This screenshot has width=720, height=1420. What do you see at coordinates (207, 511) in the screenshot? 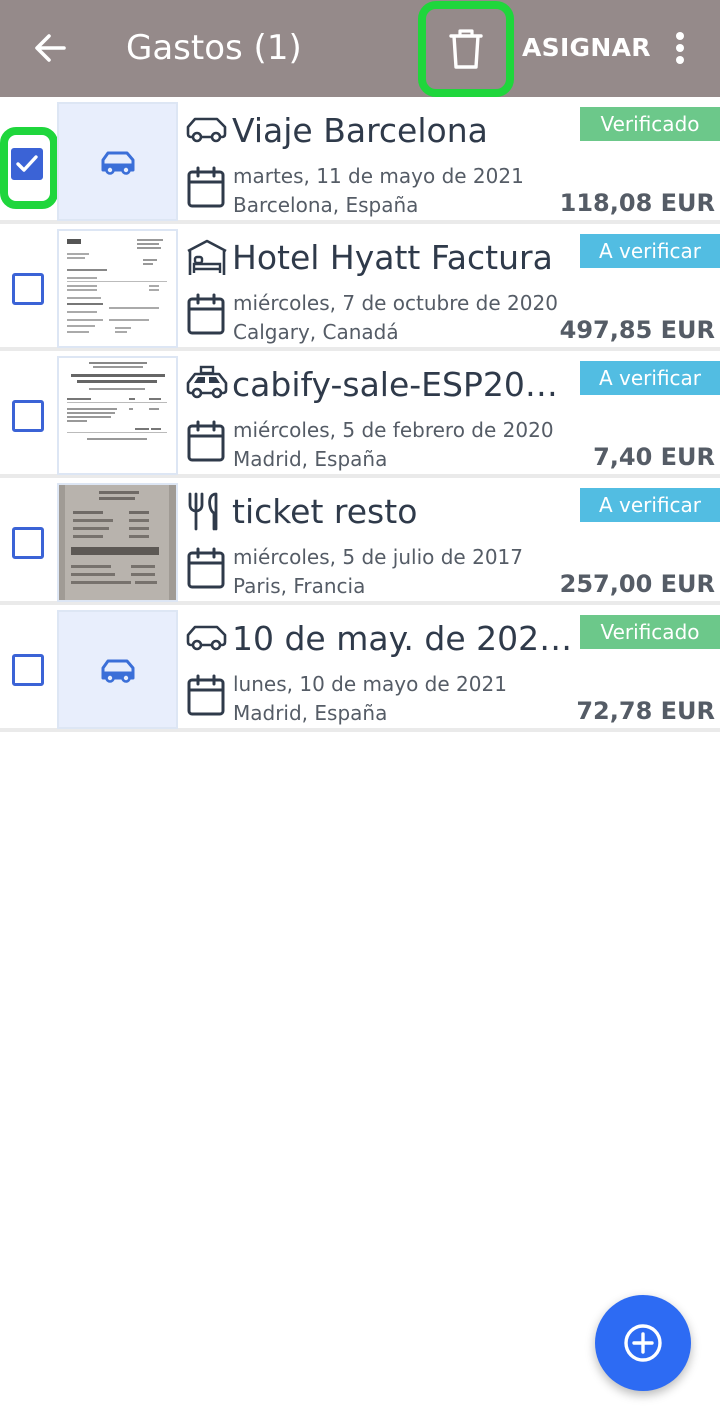
I see `fork-knife-icon` at bounding box center [207, 511].